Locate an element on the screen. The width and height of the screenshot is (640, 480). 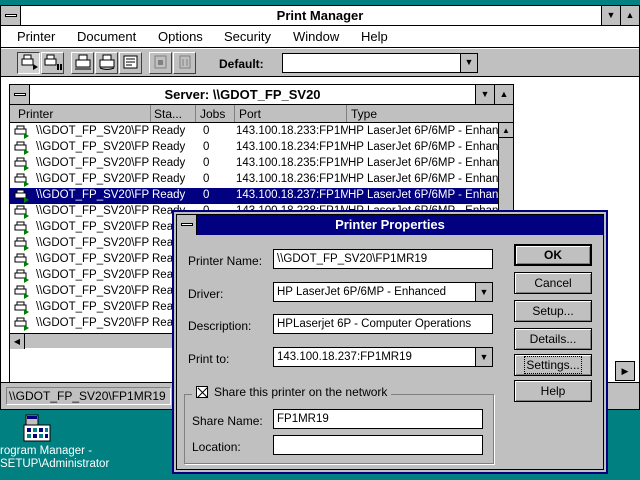
share-name-label: Share Name: is located at coordinates (227, 421).